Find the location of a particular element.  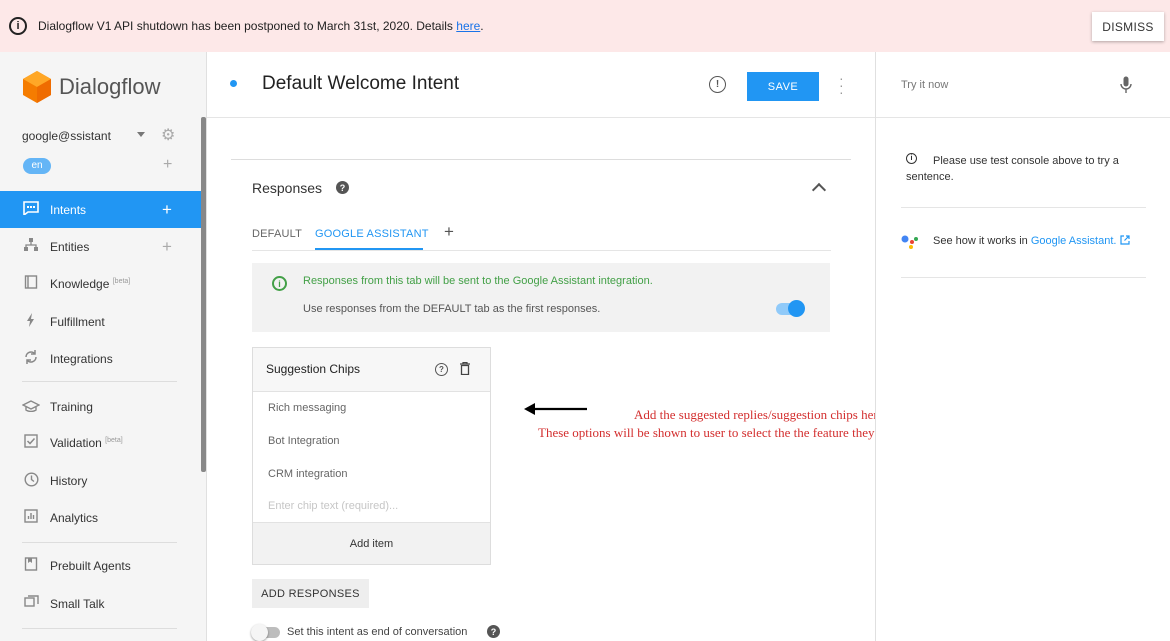

sidebar-item-training: Training is located at coordinates (100, 406).